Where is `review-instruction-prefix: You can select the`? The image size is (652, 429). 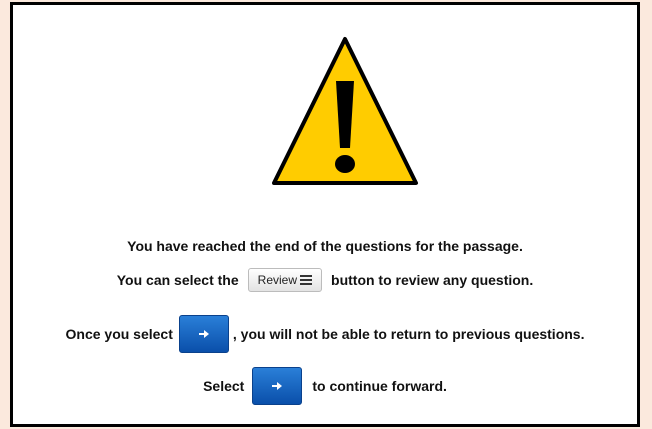 review-instruction-prefix: You can select the is located at coordinates (177, 280).